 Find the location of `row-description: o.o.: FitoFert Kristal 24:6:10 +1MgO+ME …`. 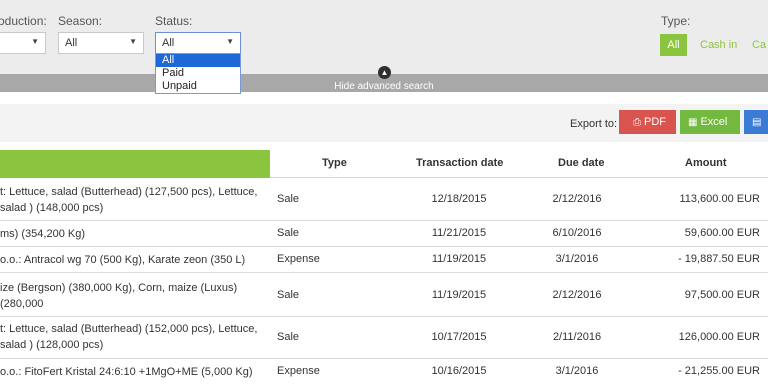

row-description: o.o.: FitoFert Kristal 24:6:10 +1MgO+ME … is located at coordinates (126, 372).